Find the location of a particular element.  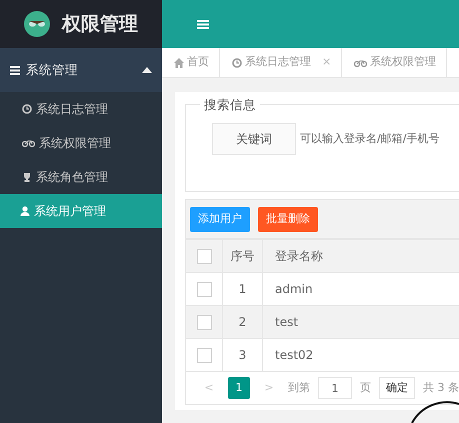

trophy-icon is located at coordinates (27, 177).